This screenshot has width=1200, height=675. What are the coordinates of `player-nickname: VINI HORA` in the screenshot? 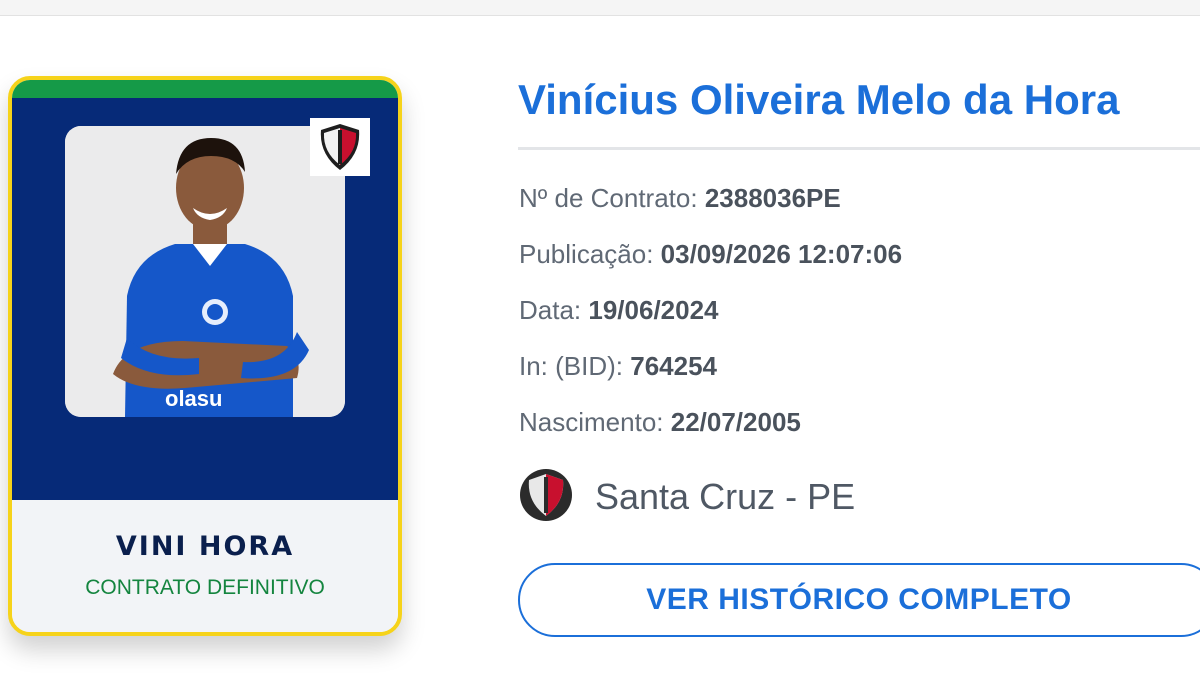 It's located at (205, 546).